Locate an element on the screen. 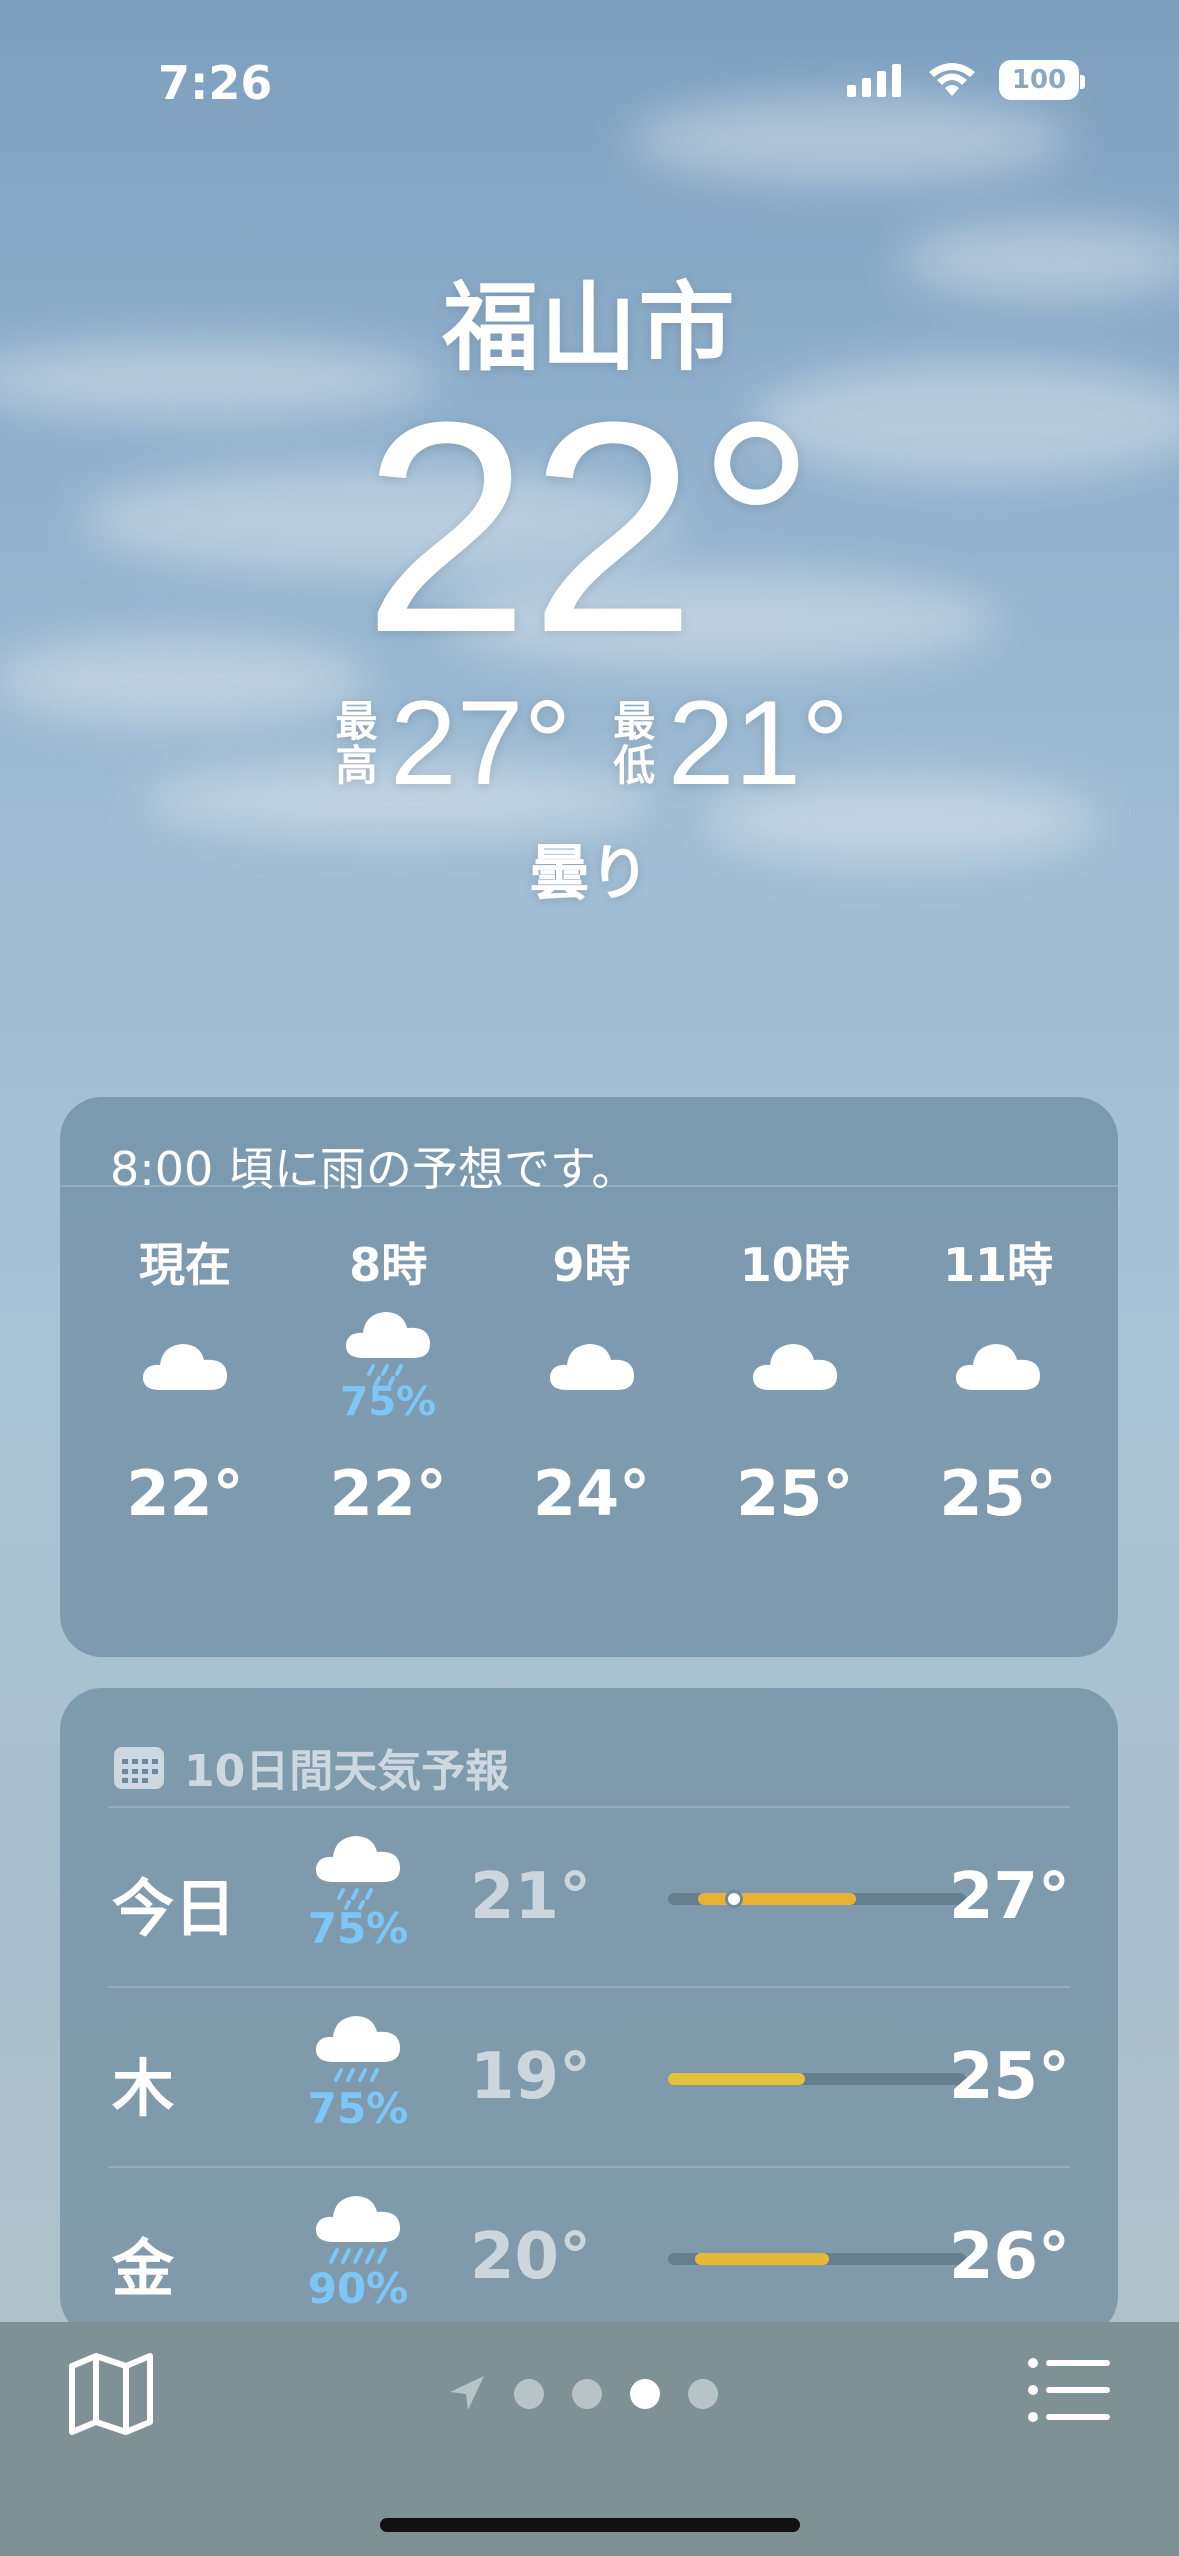  ten-day-title: 10日間天気予報 is located at coordinates (589, 1748).